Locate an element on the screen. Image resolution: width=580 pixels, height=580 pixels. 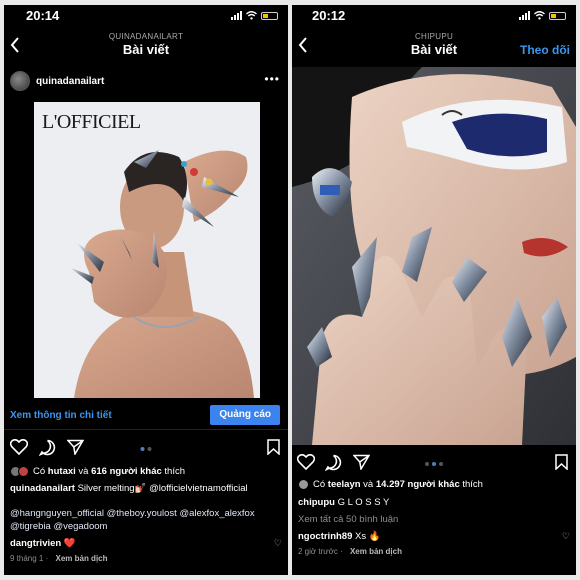
liker-username: teelayn is located at coordinates (344, 484).